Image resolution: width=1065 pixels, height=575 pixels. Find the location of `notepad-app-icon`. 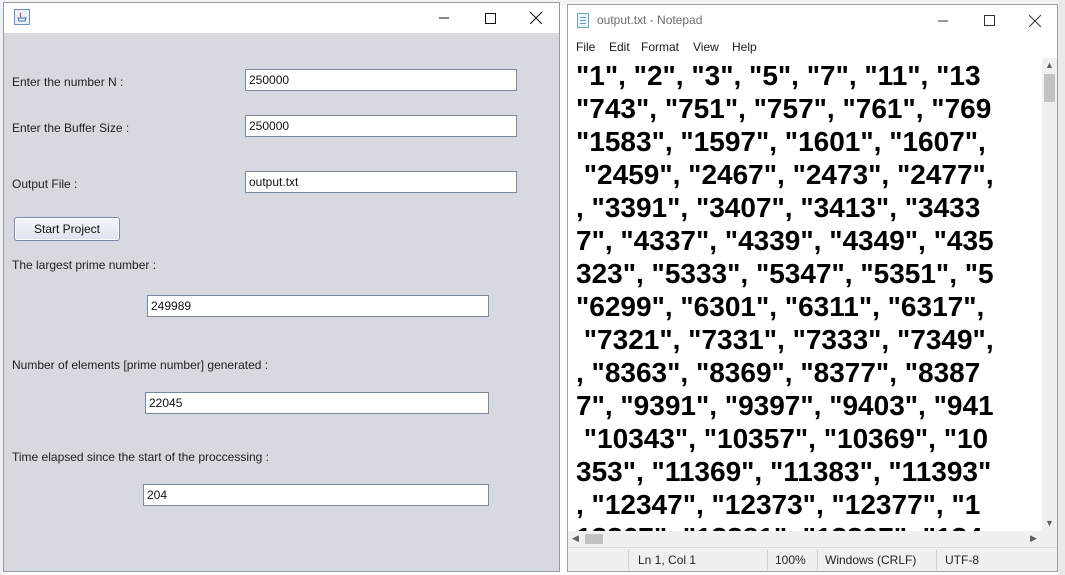

notepad-app-icon is located at coordinates (583, 20).